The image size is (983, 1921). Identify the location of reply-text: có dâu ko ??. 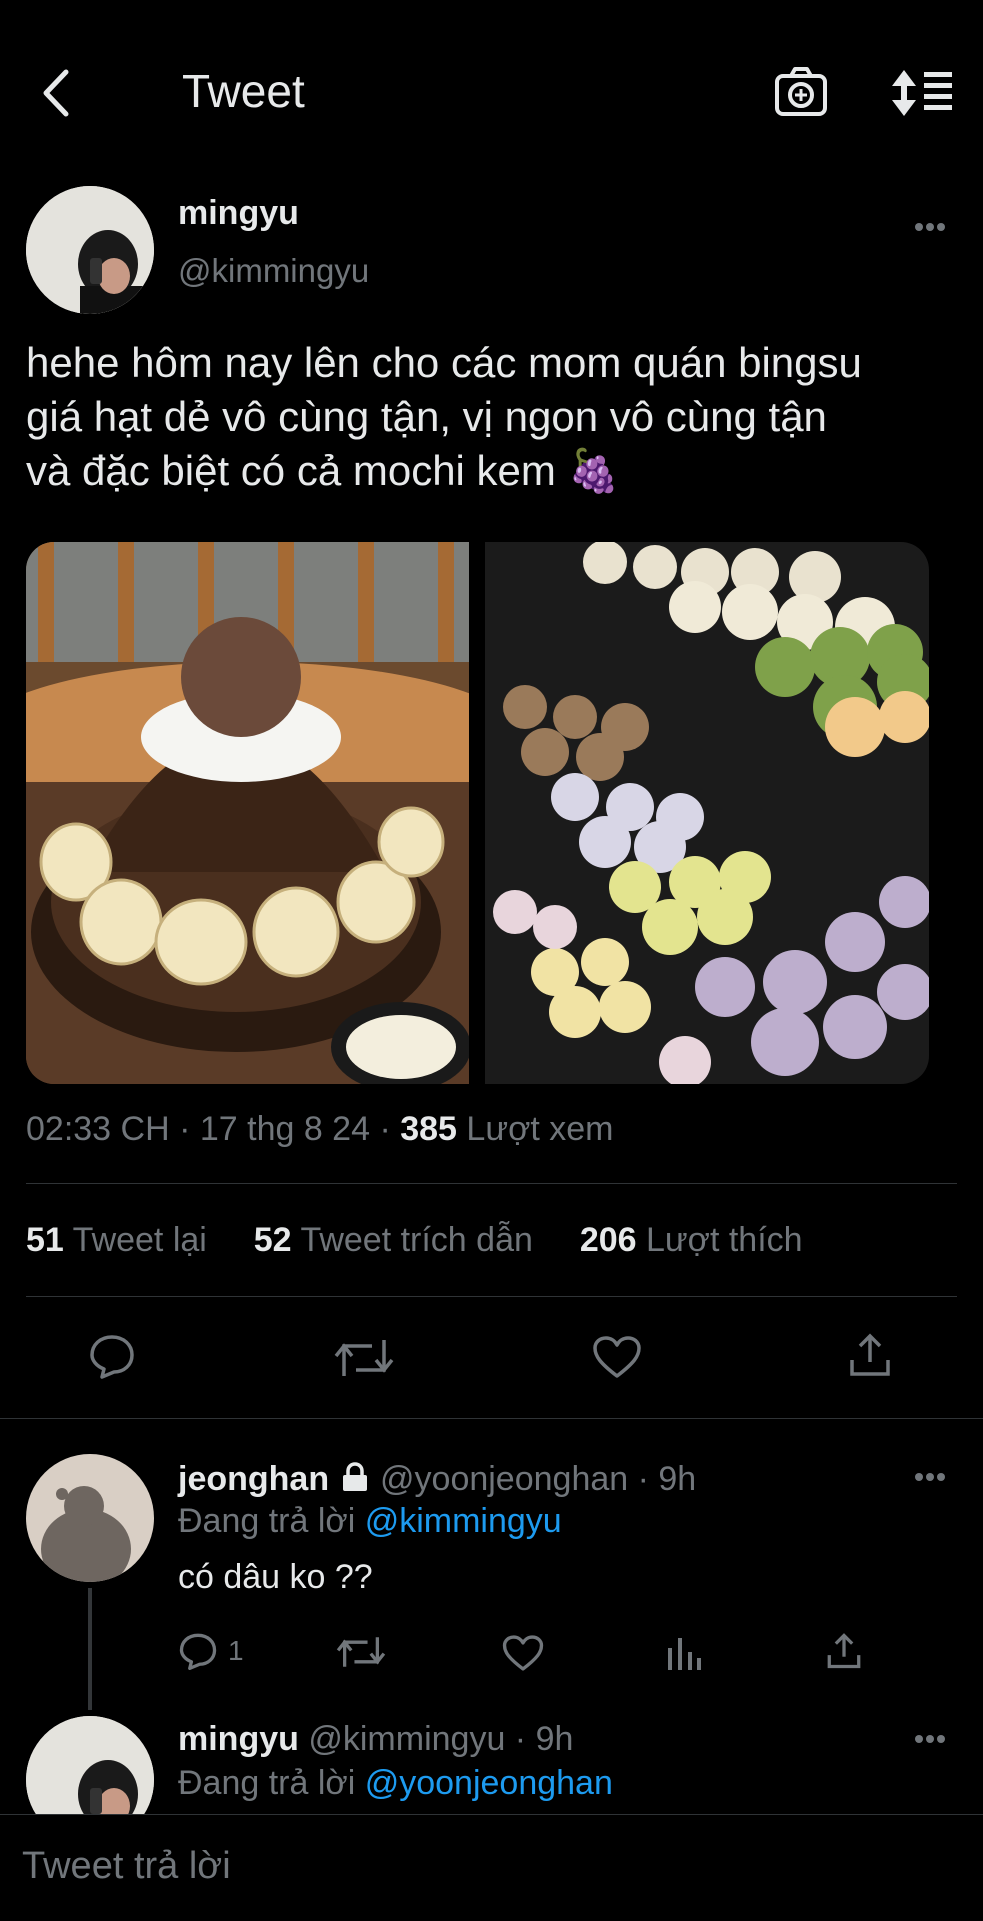
(275, 1577).